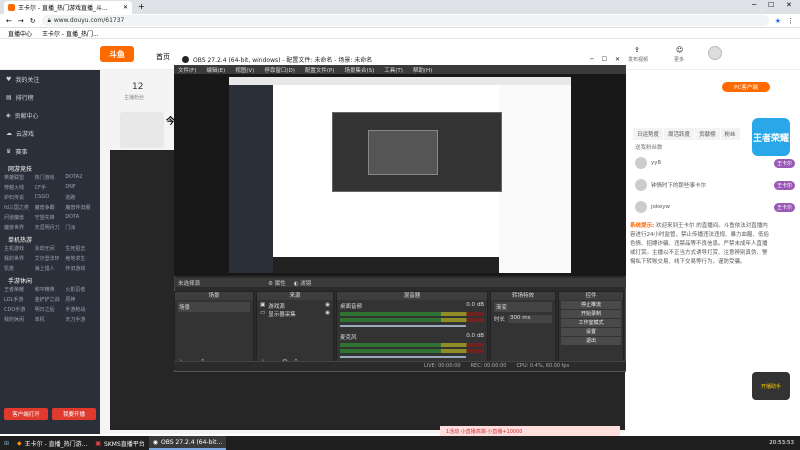 The image size is (800, 450). I want to click on category-link: 魔兽争霸, so click(50, 207).